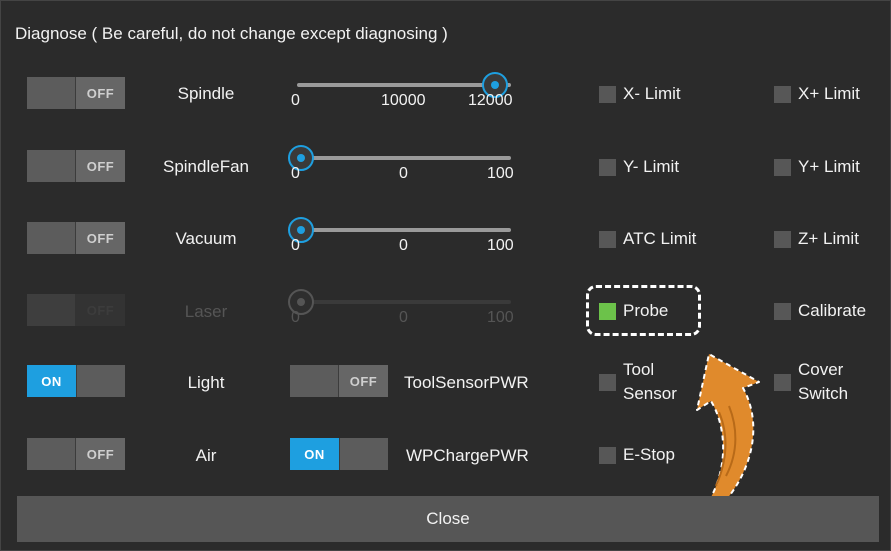  I want to click on light-label: Light, so click(206, 382).